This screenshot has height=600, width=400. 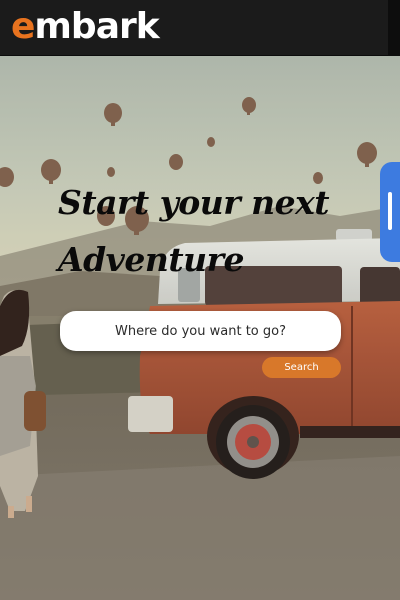 I want to click on logo-accent-letter: e, so click(x=23, y=26).